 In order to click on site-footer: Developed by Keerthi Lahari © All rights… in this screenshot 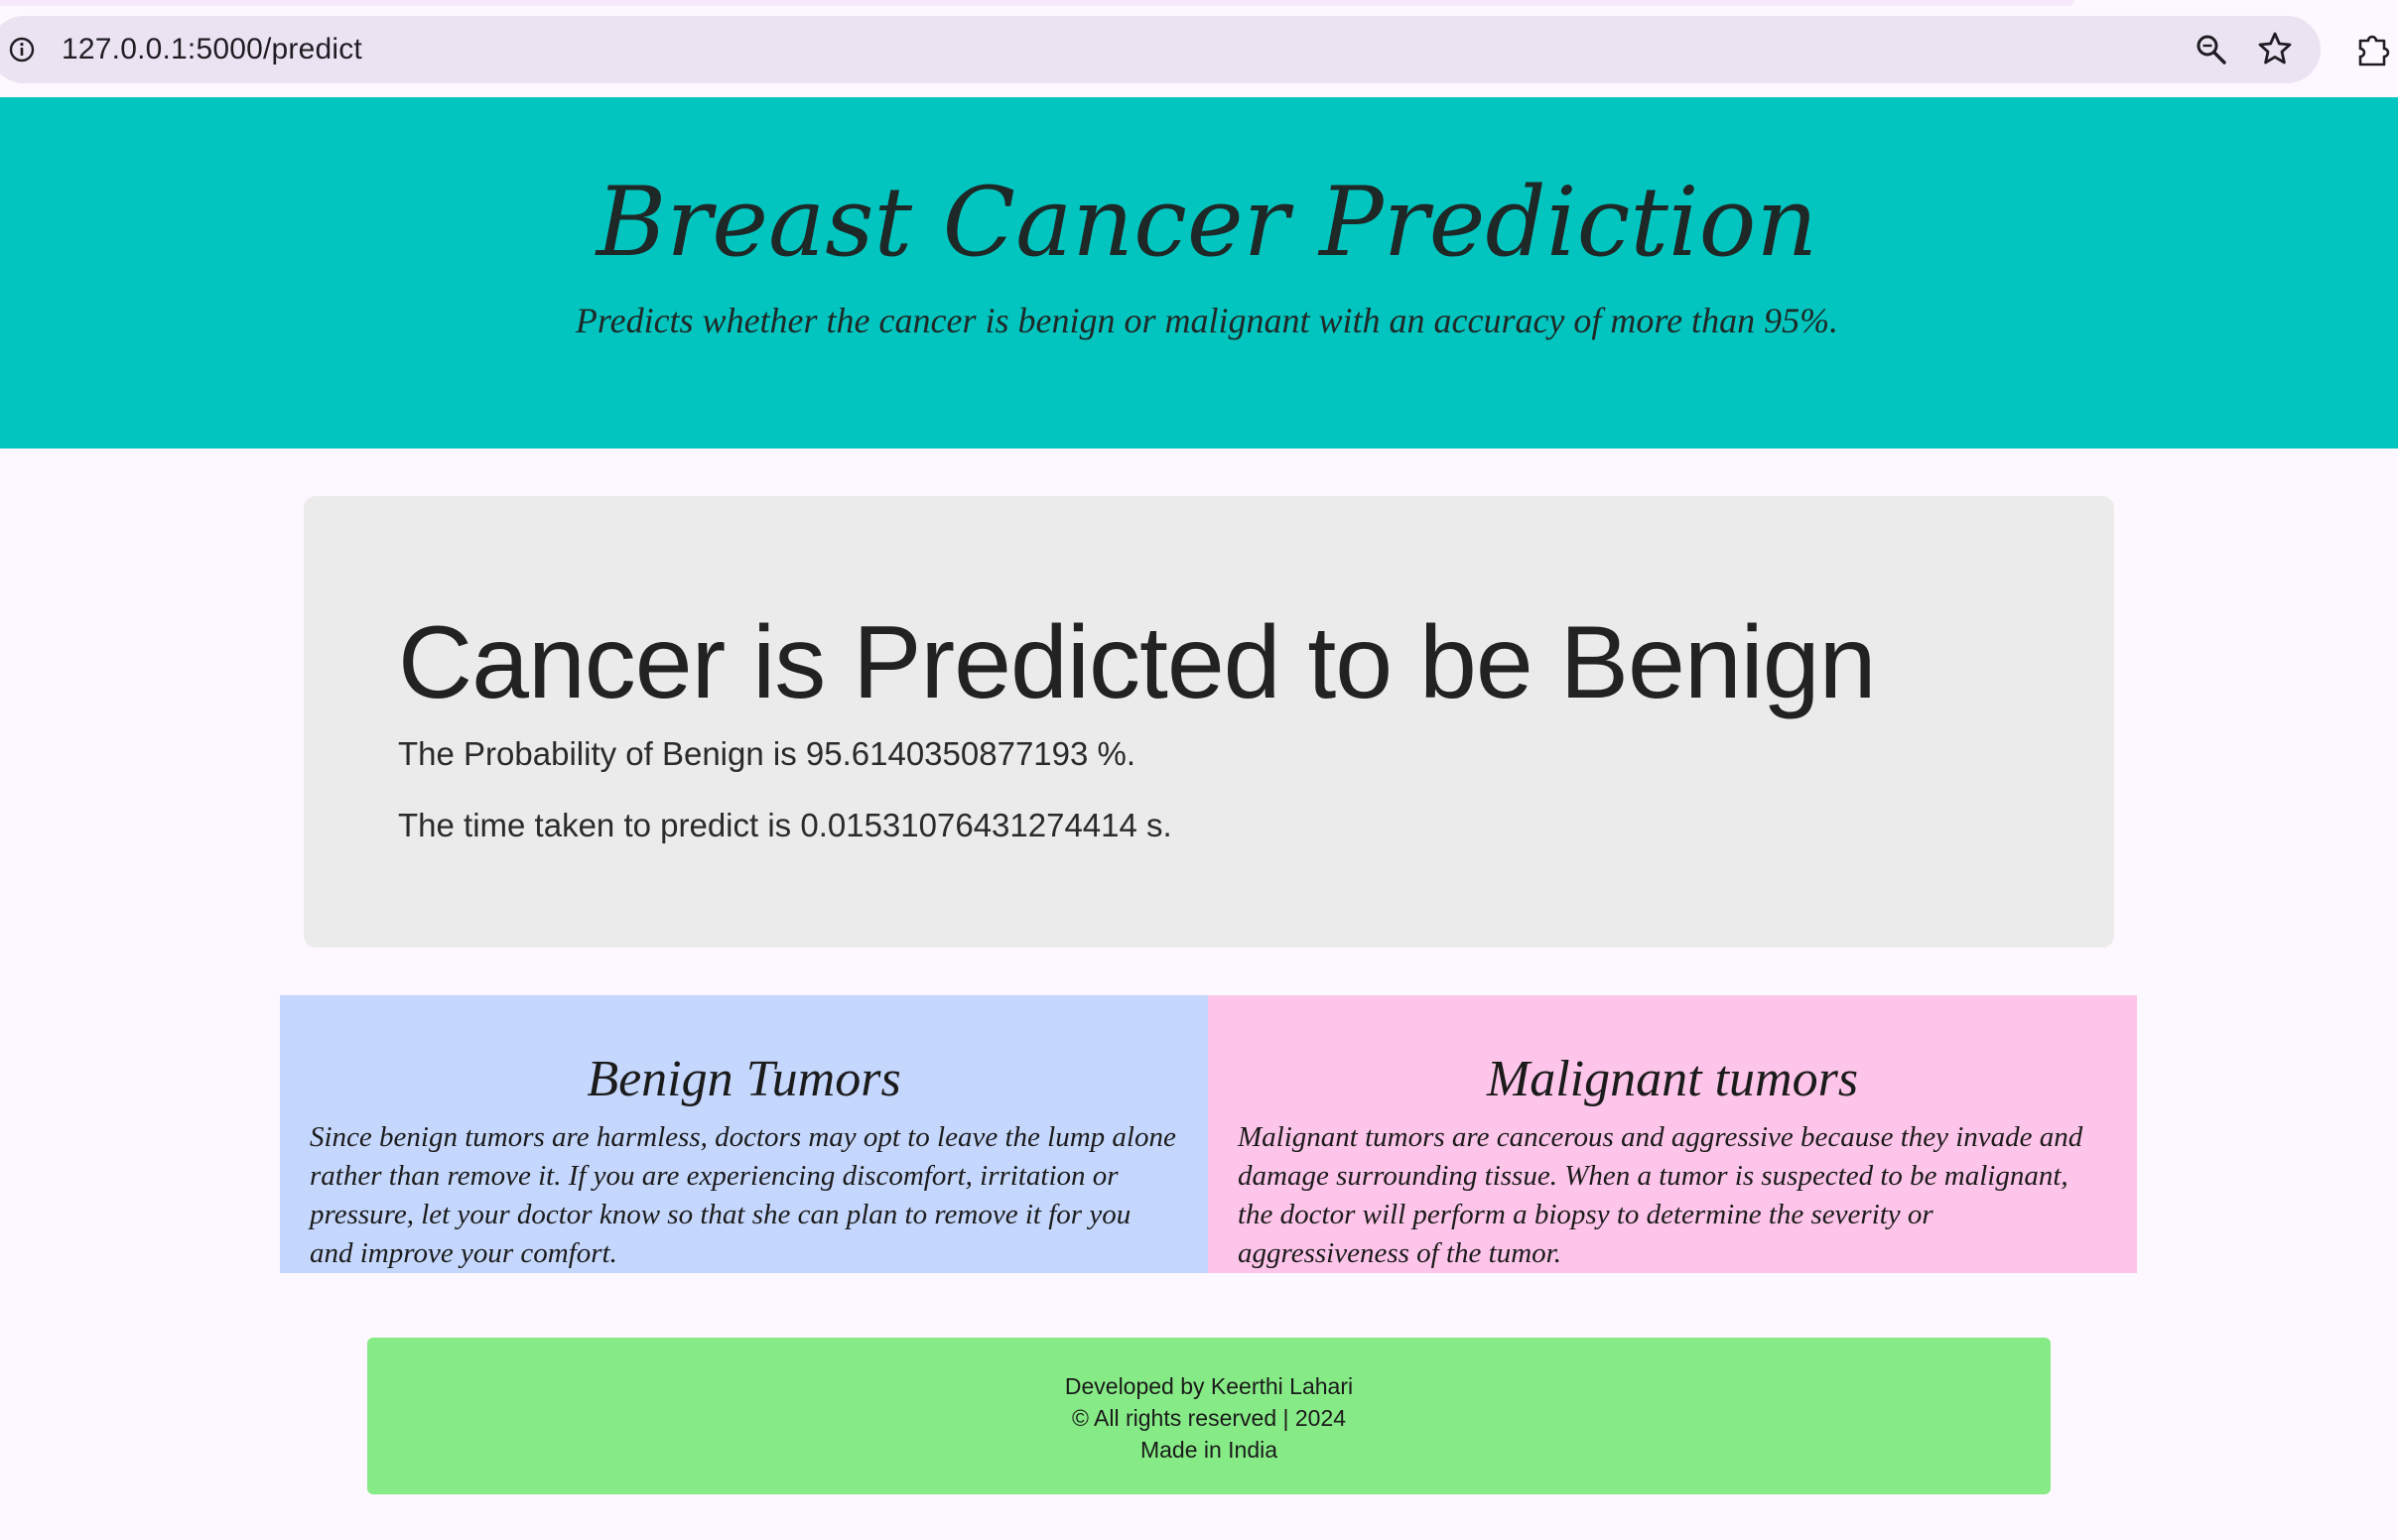, I will do `click(1209, 1416)`.